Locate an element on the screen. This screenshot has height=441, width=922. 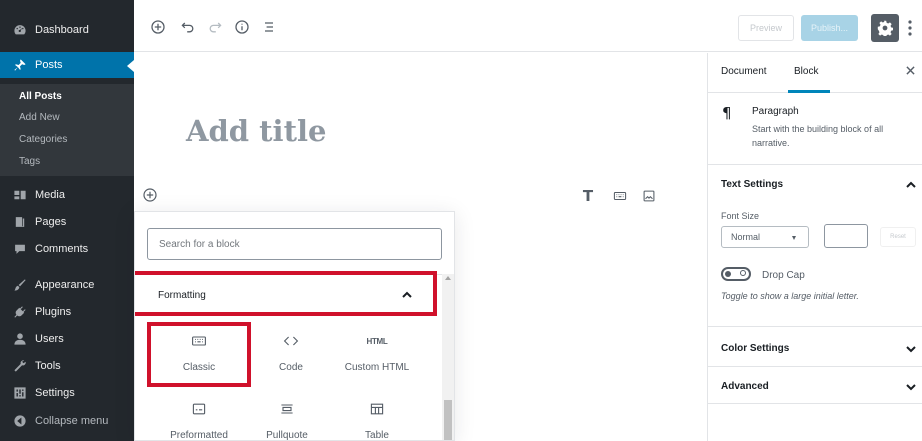
more-menu-button is located at coordinates (910, 28).